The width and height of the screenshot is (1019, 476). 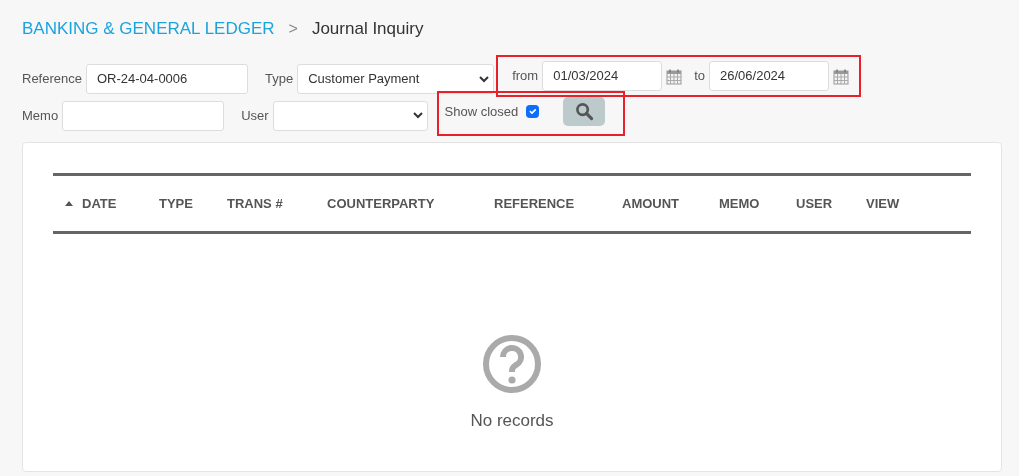 I want to click on column-header: TYPE, so click(x=176, y=203).